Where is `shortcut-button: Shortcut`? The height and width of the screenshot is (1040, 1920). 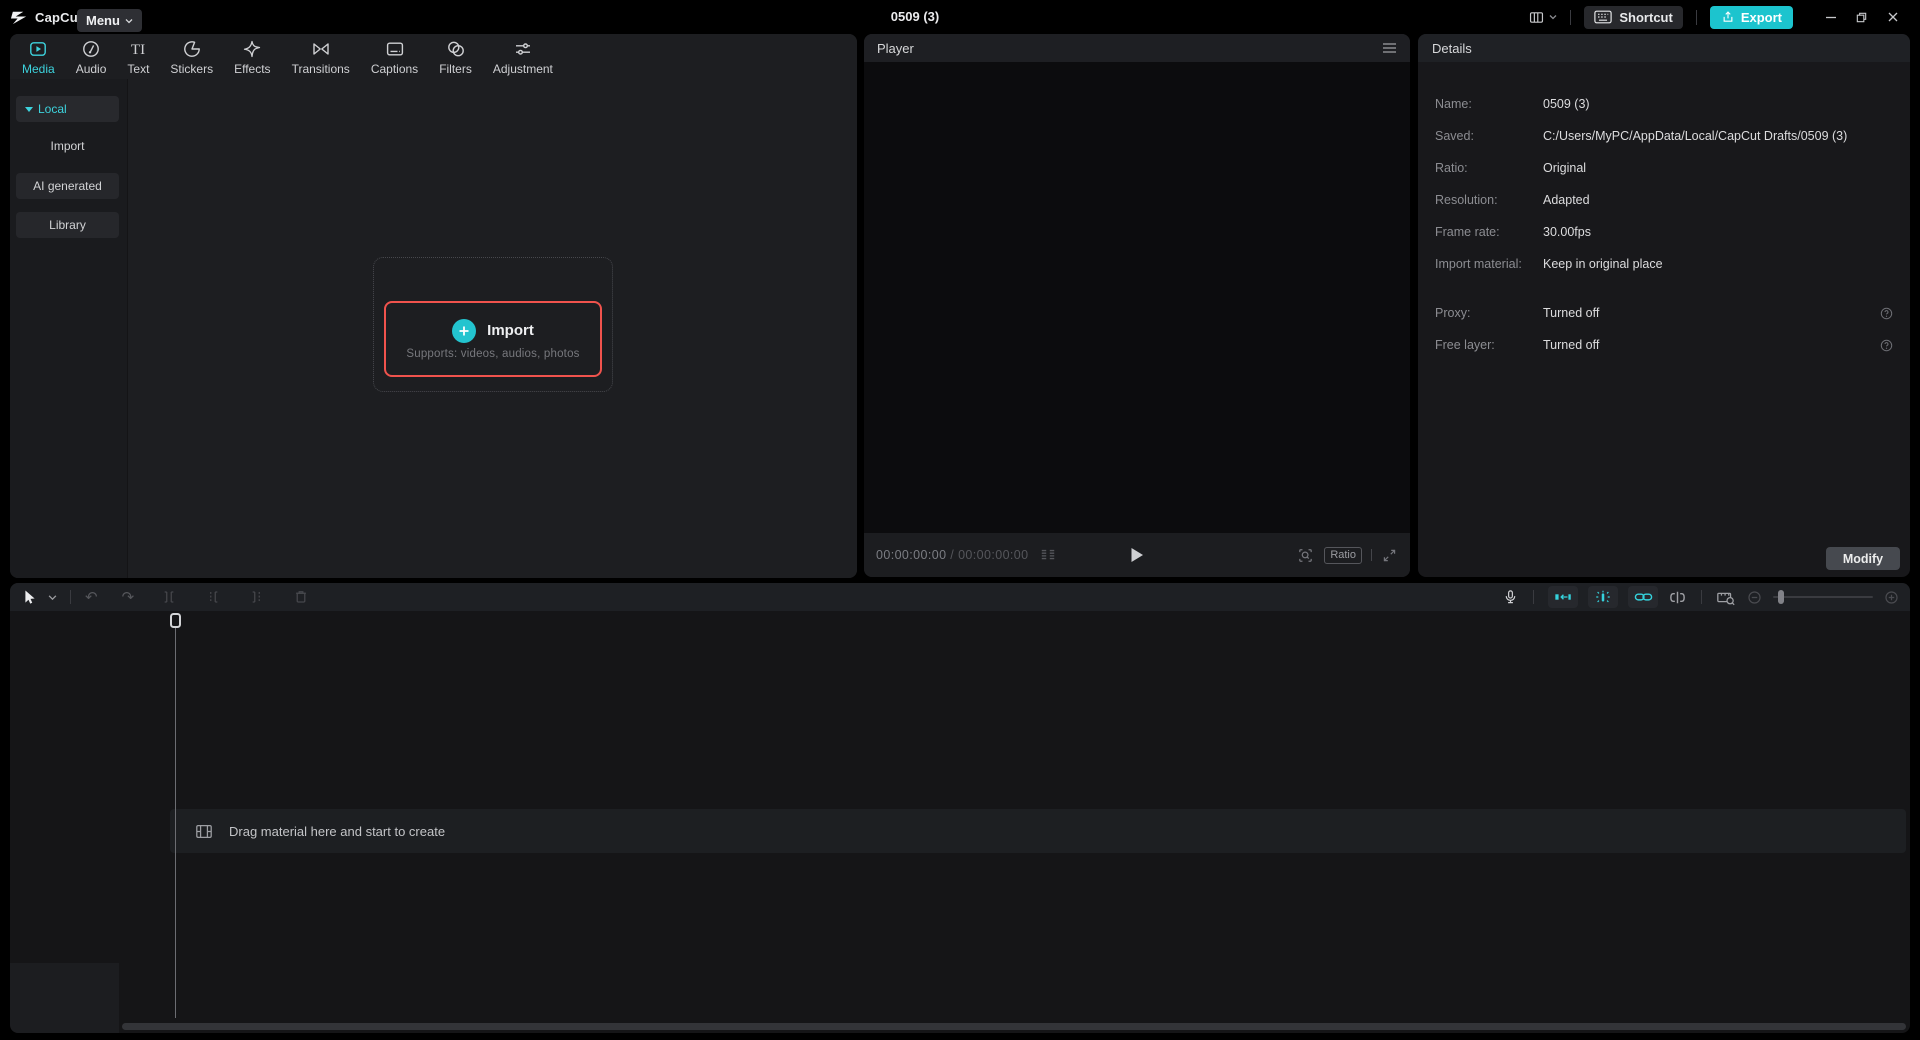 shortcut-button: Shortcut is located at coordinates (1633, 17).